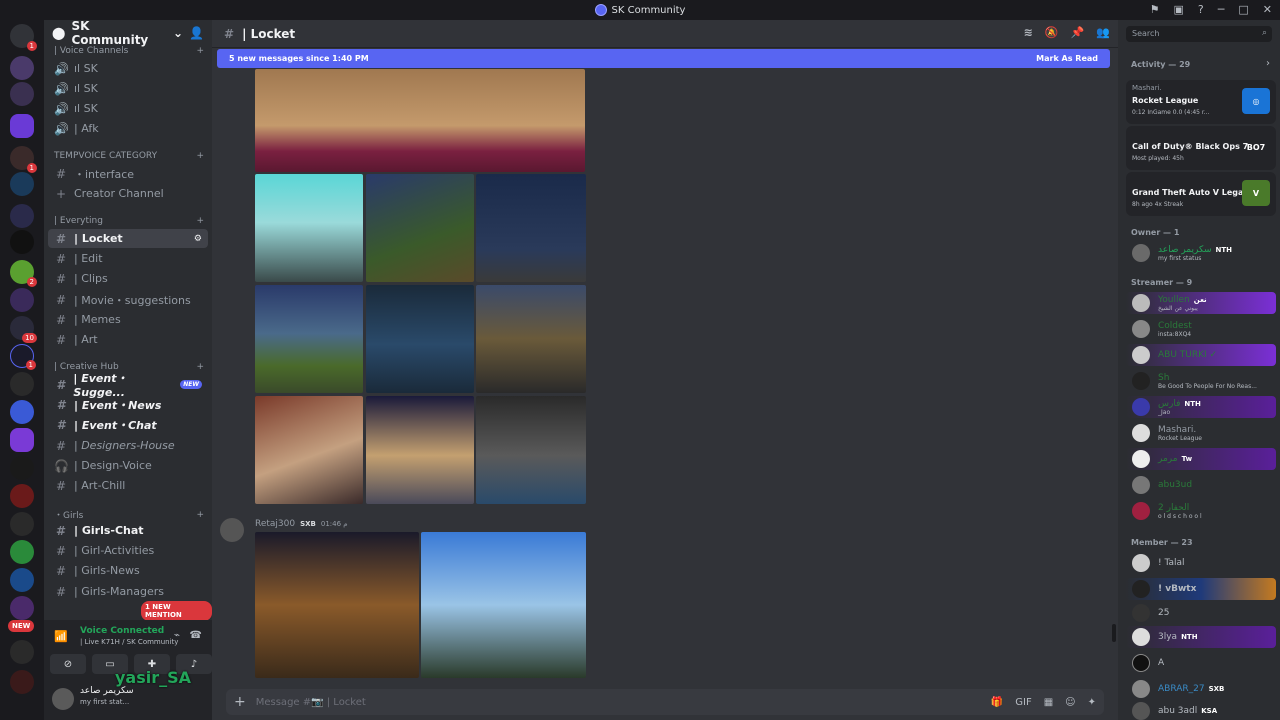 This screenshot has height=720, width=1280. I want to click on photo-street-night, so click(337, 605).